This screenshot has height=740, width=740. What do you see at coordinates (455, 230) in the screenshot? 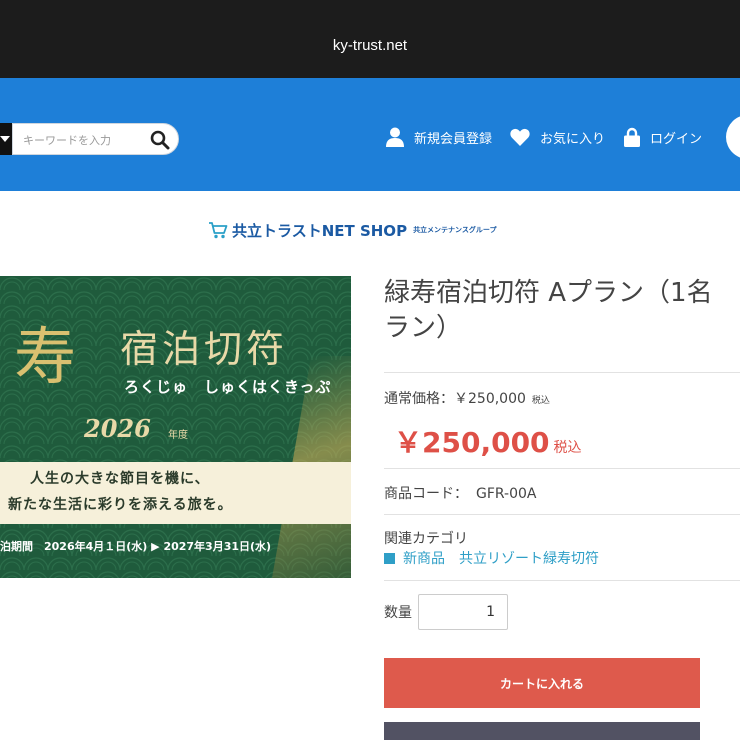
I see `logo-subtext: 共立メンテナンスグループ` at bounding box center [455, 230].